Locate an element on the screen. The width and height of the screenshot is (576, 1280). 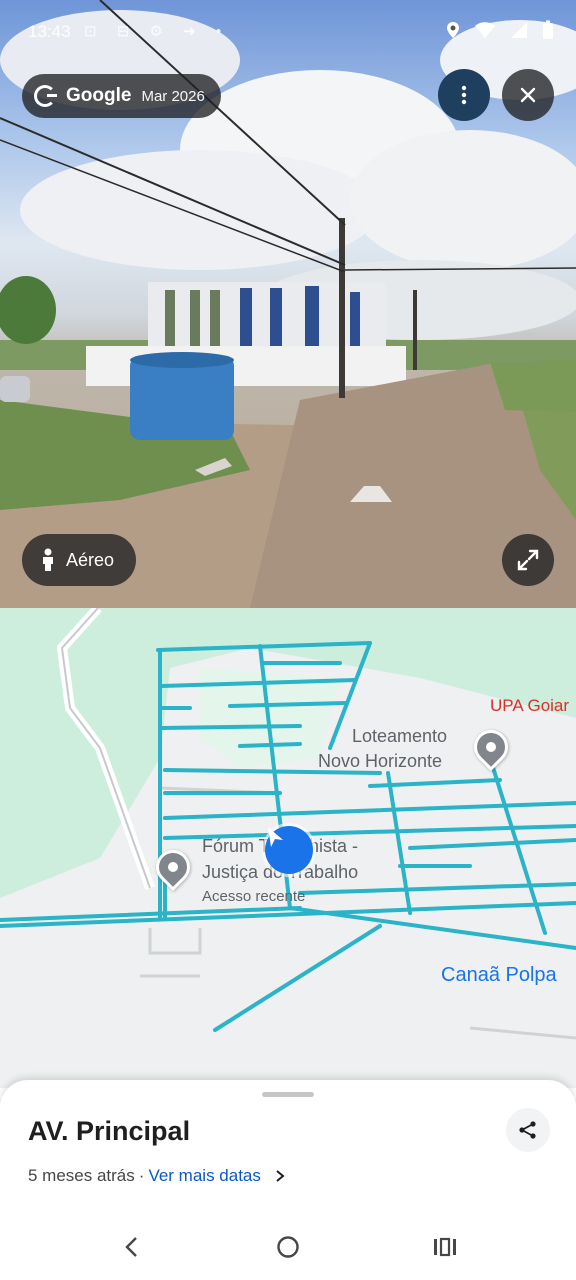
drag-handle is located at coordinates (288, 1094).